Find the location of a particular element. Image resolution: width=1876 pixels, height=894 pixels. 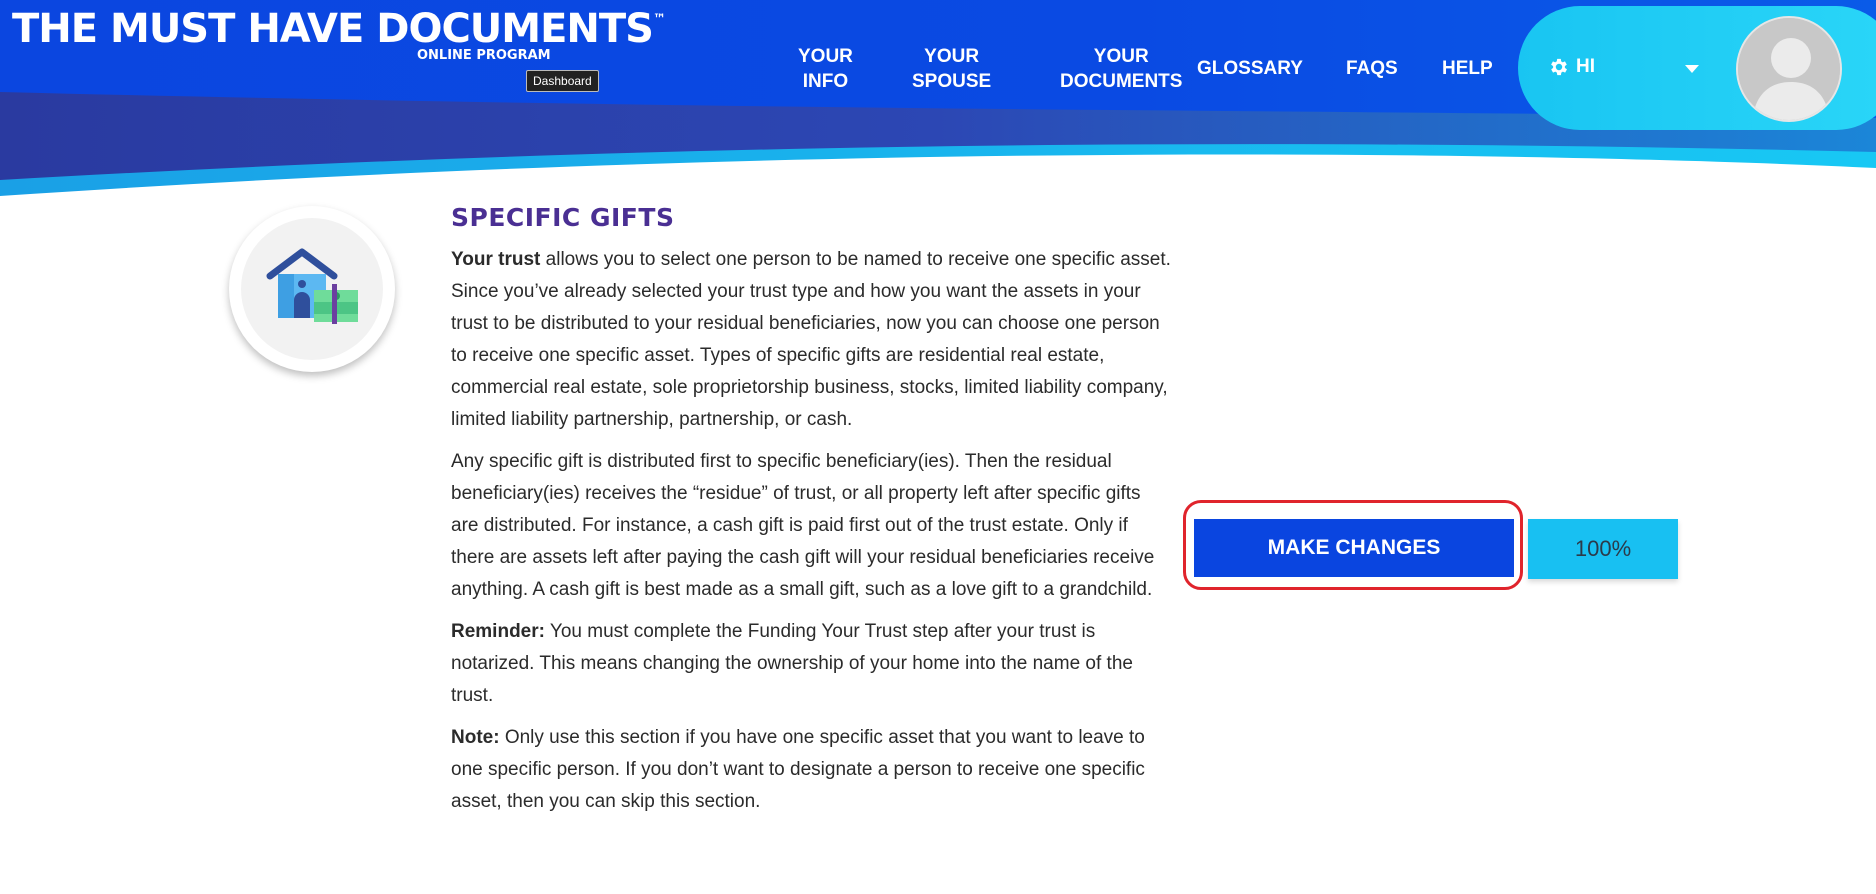

nav-your-spouse: YOUR SPOUSE is located at coordinates (951, 69).